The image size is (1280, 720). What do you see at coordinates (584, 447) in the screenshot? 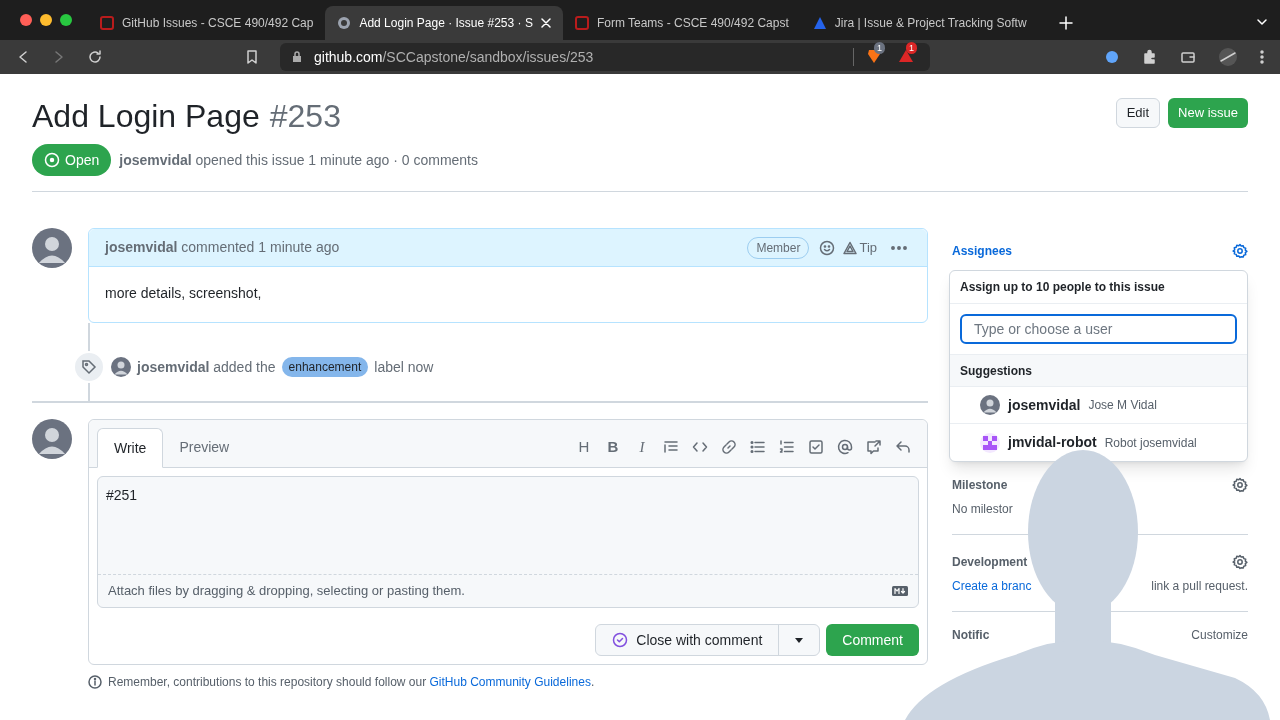
I see `heading-button: H` at bounding box center [584, 447].